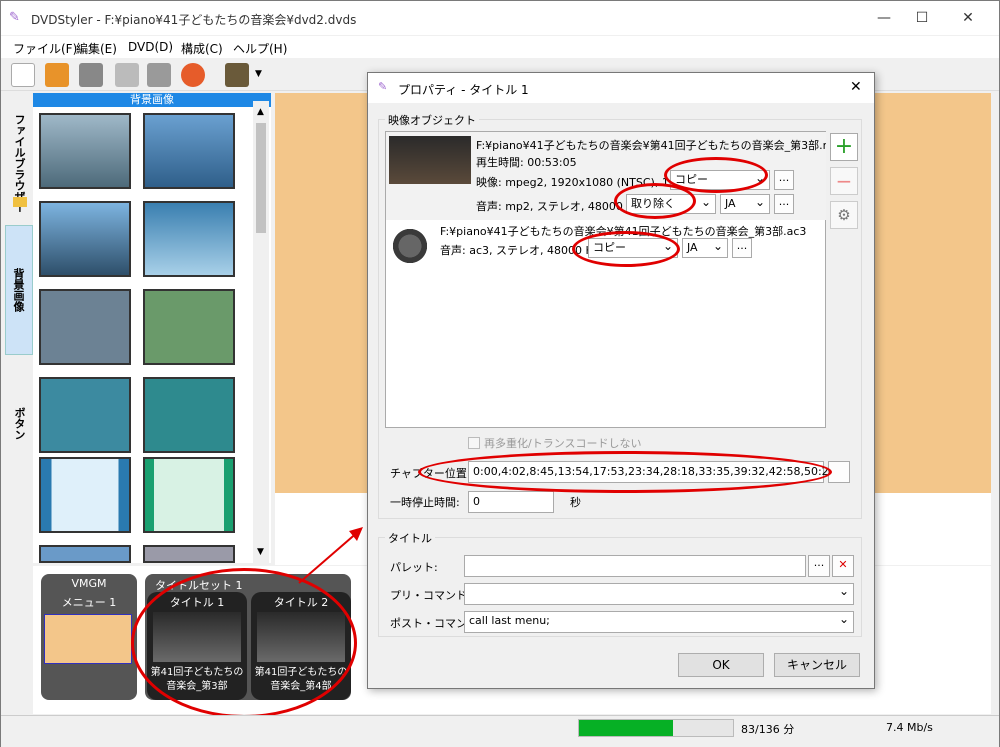 The width and height of the screenshot is (1000, 747). What do you see at coordinates (844, 147) in the screenshot?
I see `add-object-button: +` at bounding box center [844, 147].